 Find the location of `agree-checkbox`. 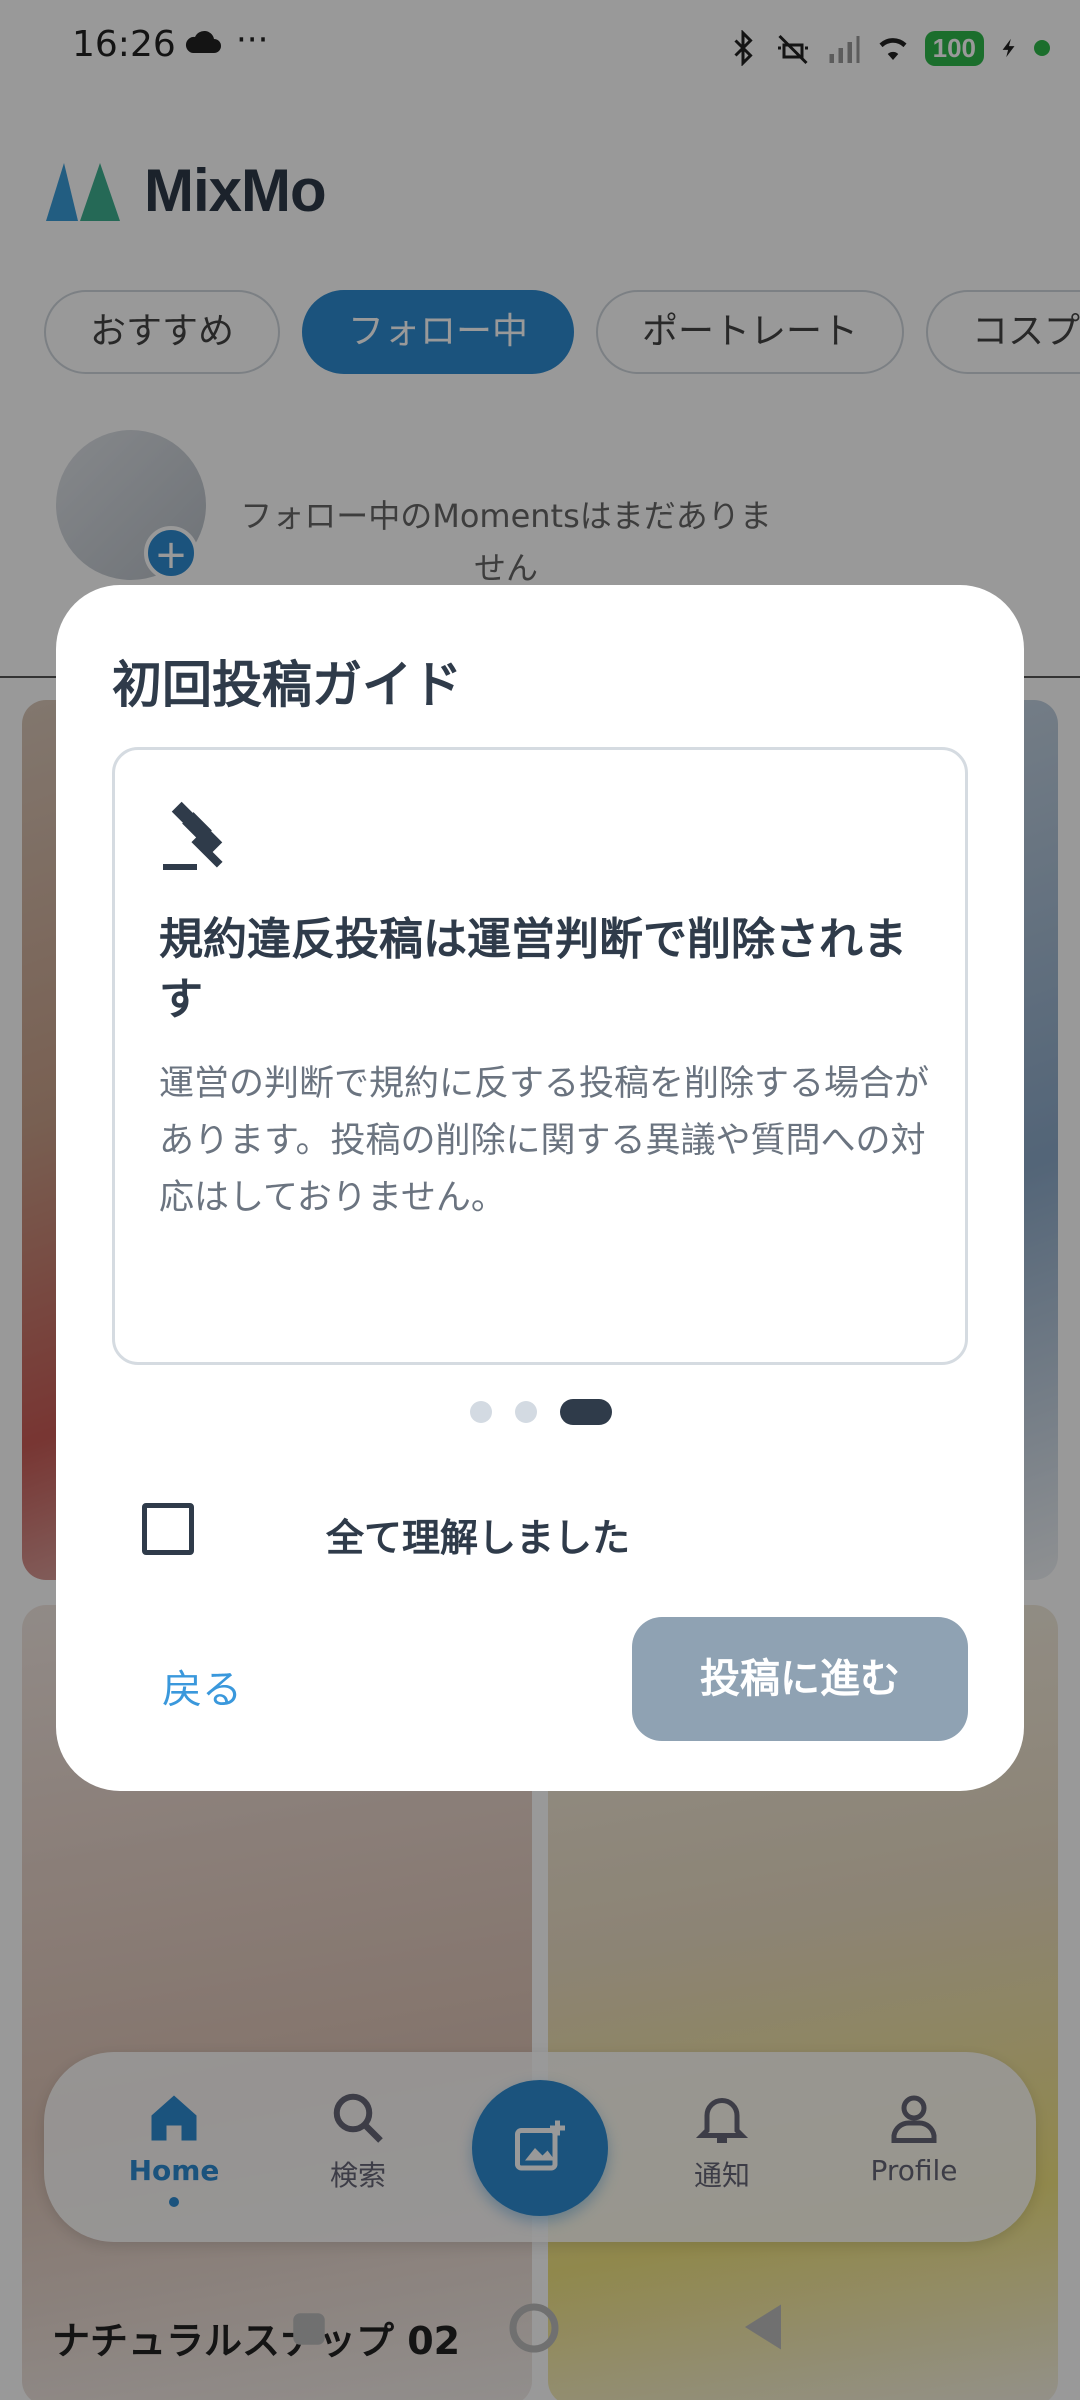

agree-checkbox is located at coordinates (168, 1529).